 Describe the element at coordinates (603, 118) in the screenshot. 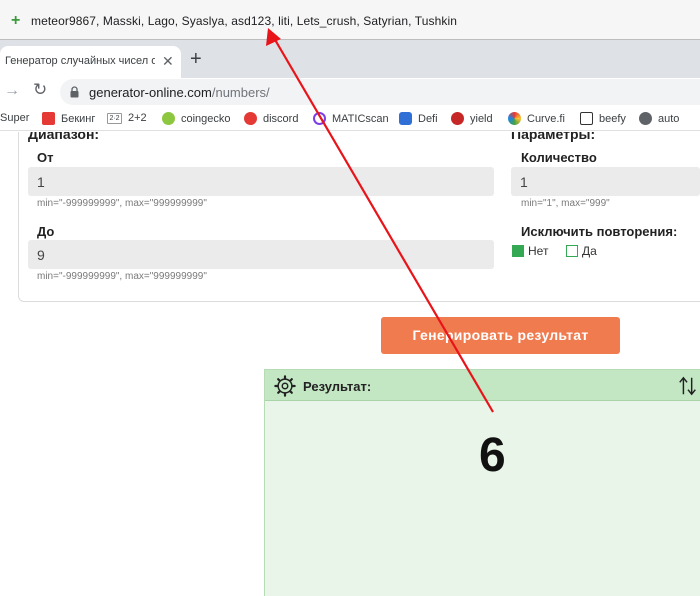

I see `bookmark-beefy: beefy` at that location.